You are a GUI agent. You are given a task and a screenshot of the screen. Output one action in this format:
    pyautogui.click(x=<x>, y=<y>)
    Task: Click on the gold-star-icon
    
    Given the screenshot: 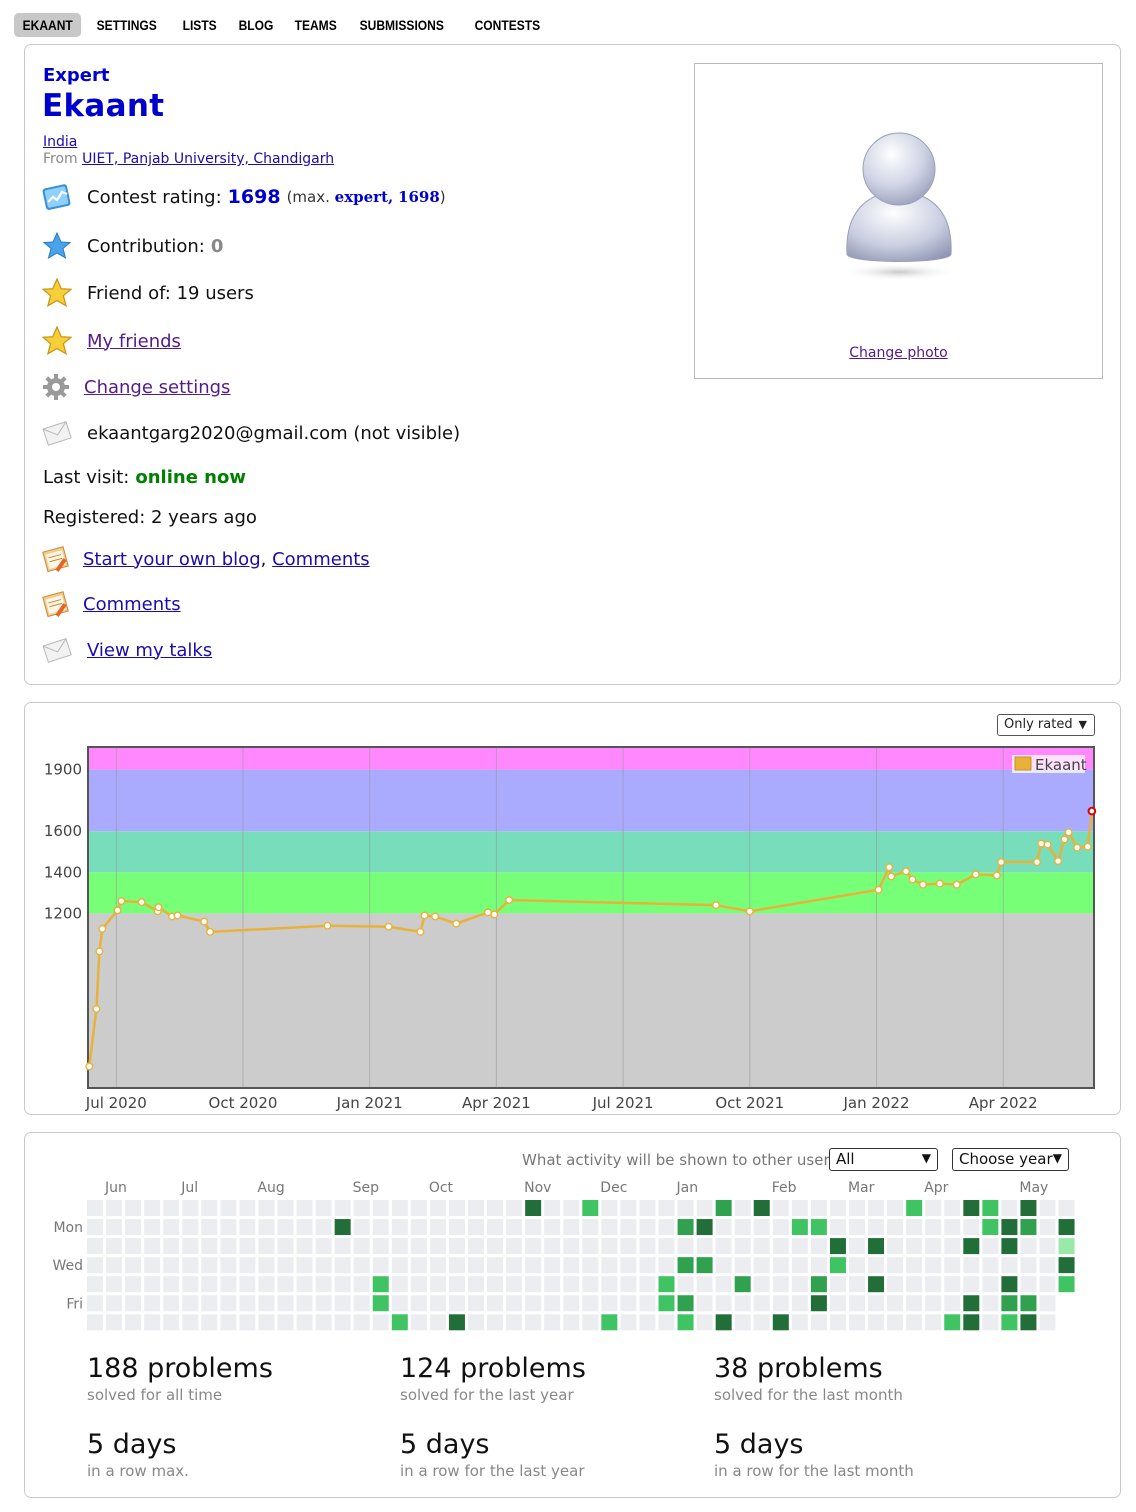 What is the action you would take?
    pyautogui.click(x=57, y=293)
    